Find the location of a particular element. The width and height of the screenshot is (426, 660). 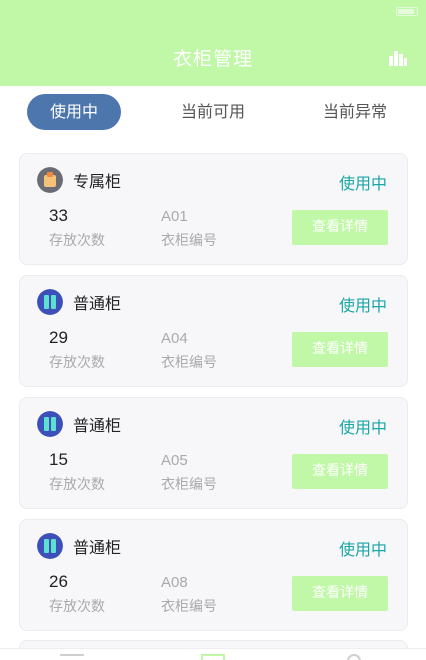

bottom-nav is located at coordinates (213, 654).